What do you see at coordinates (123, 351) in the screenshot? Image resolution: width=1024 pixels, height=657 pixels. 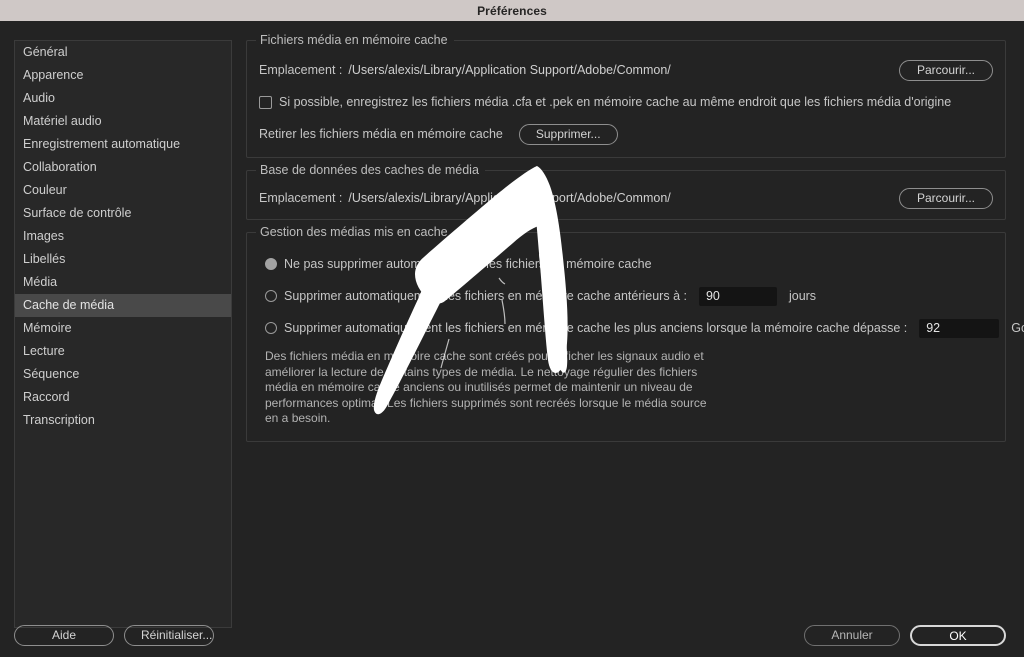 I see `sidebar-item-lecture: Lecture` at bounding box center [123, 351].